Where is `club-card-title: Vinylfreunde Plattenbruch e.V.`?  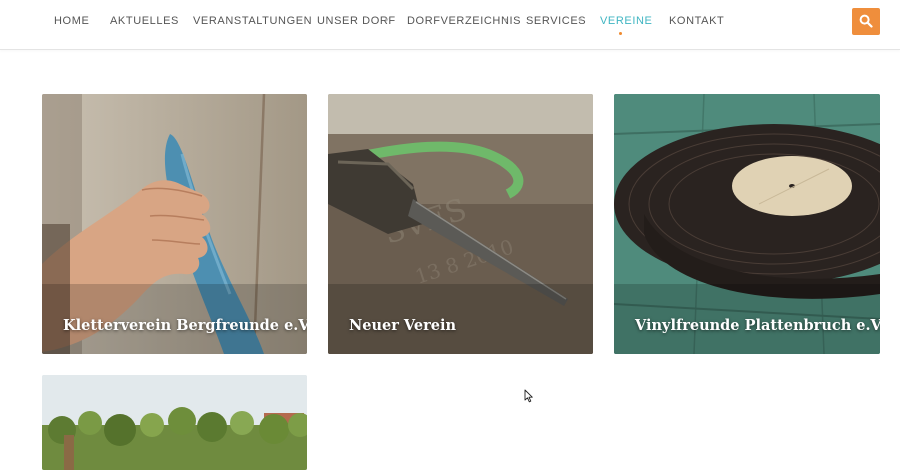 club-card-title: Vinylfreunde Plattenbruch e.V. is located at coordinates (757, 325).